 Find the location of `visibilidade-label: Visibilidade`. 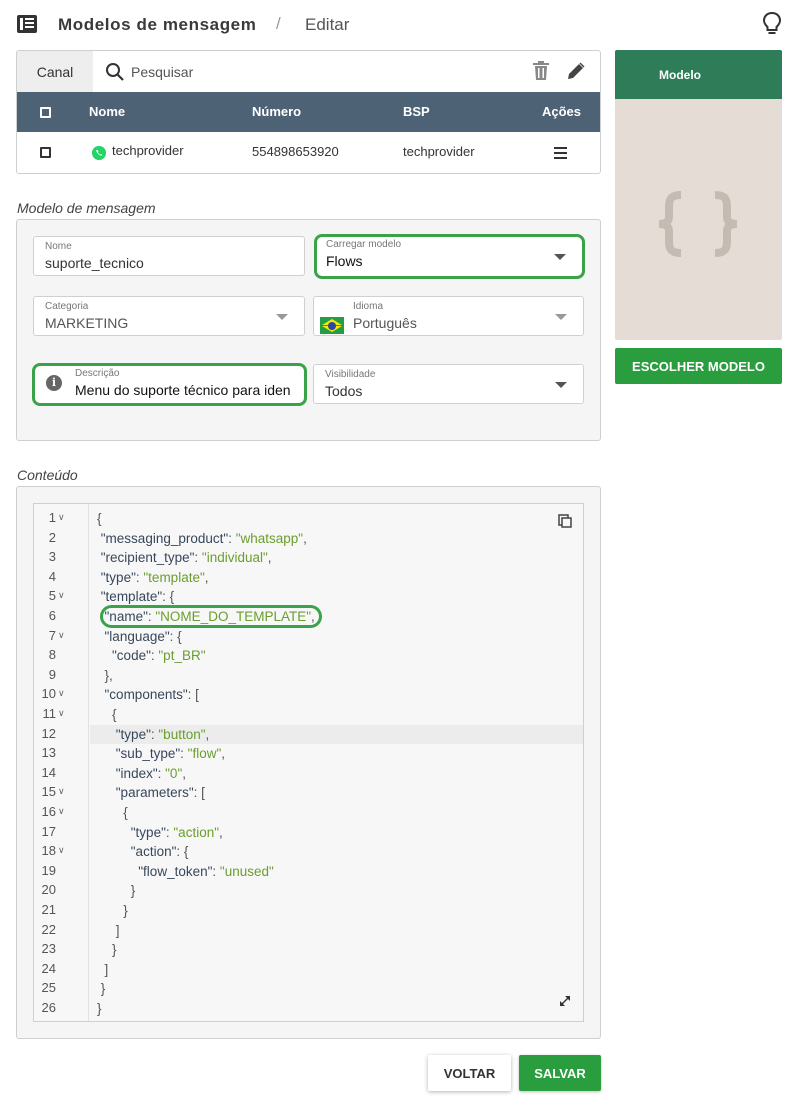

visibilidade-label: Visibilidade is located at coordinates (350, 374).